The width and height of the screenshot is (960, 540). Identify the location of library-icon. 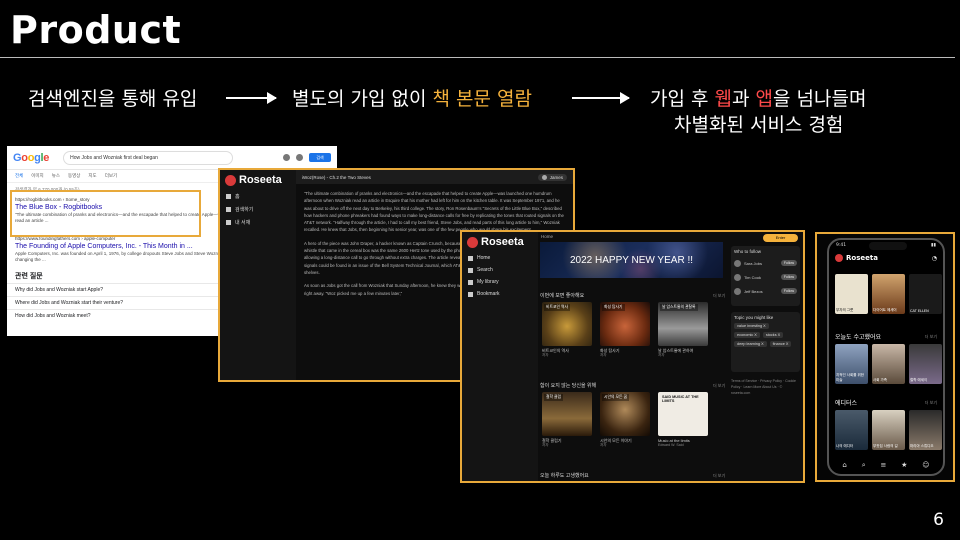
(228, 222).